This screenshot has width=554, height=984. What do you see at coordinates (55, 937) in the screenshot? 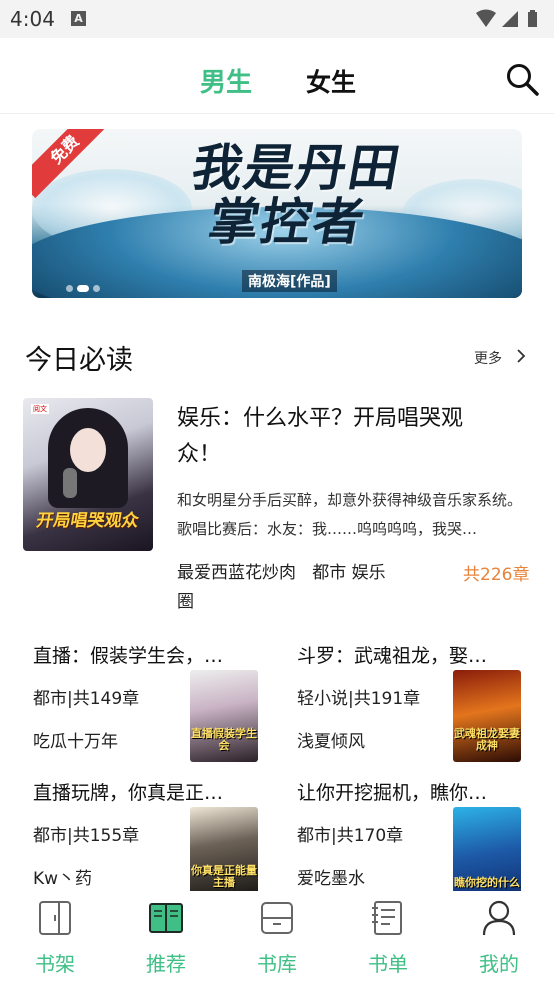
I see `nav-item-bookshelf: 书架` at bounding box center [55, 937].